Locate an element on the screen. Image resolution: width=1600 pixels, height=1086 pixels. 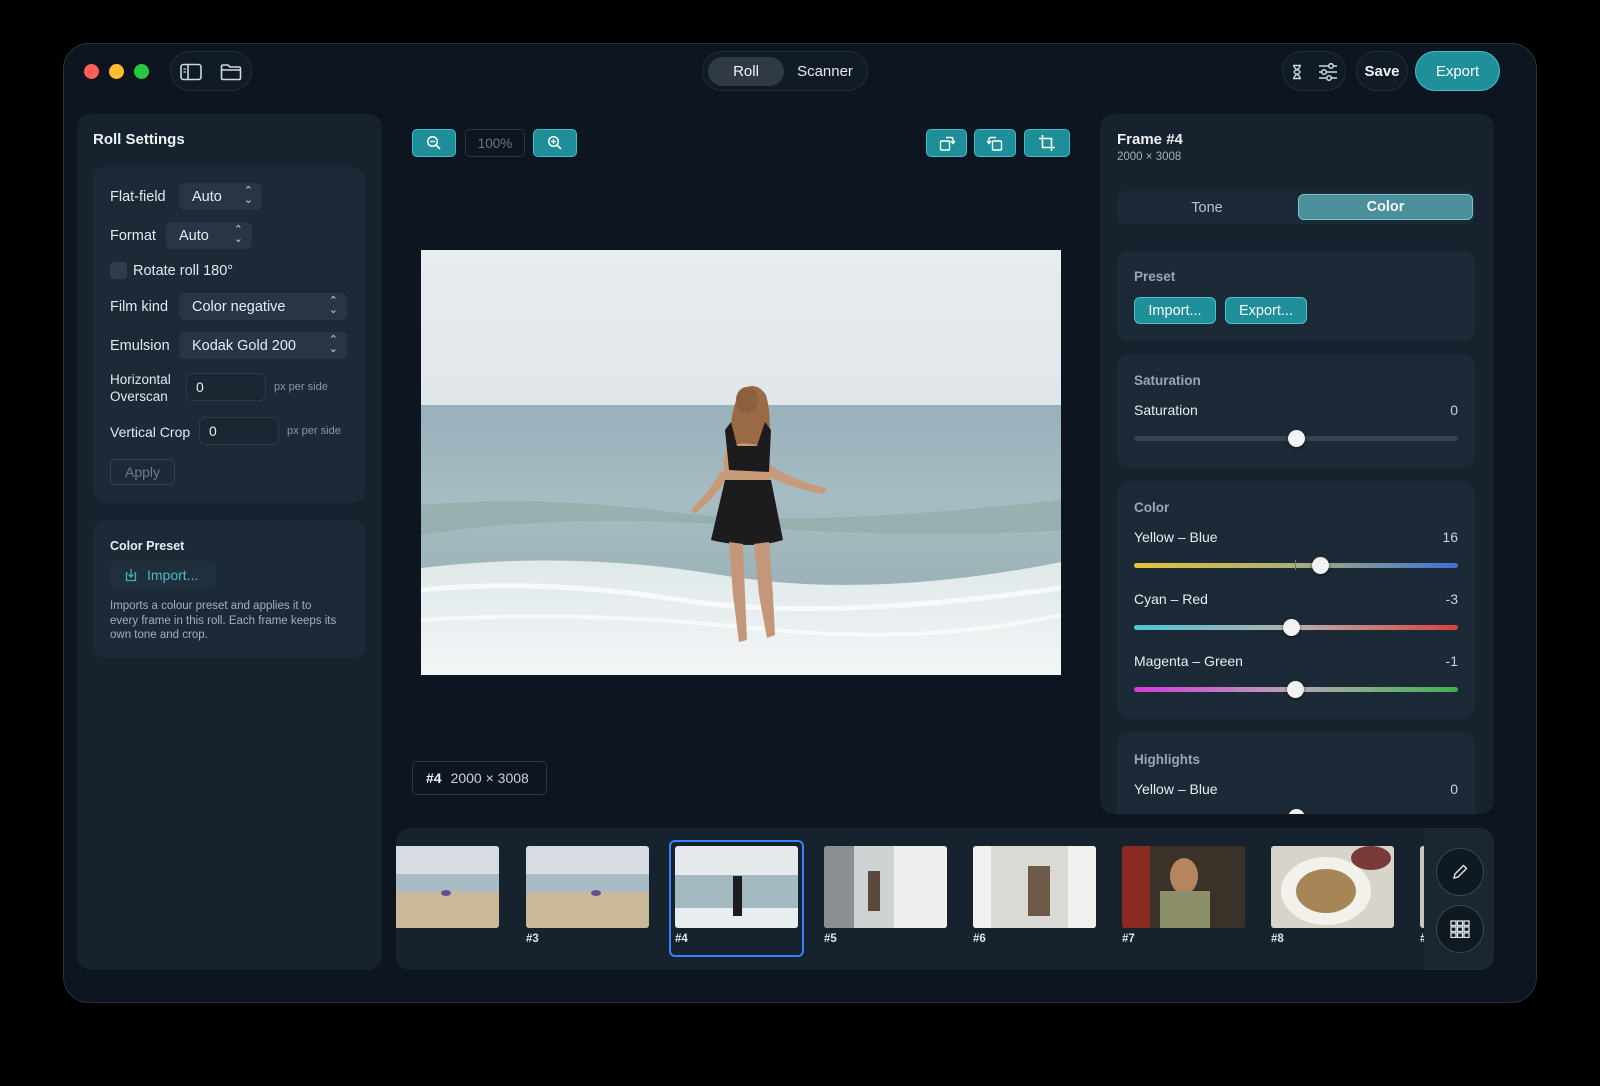
magenta-green-label: Magenta – Green is located at coordinates (1188, 661).